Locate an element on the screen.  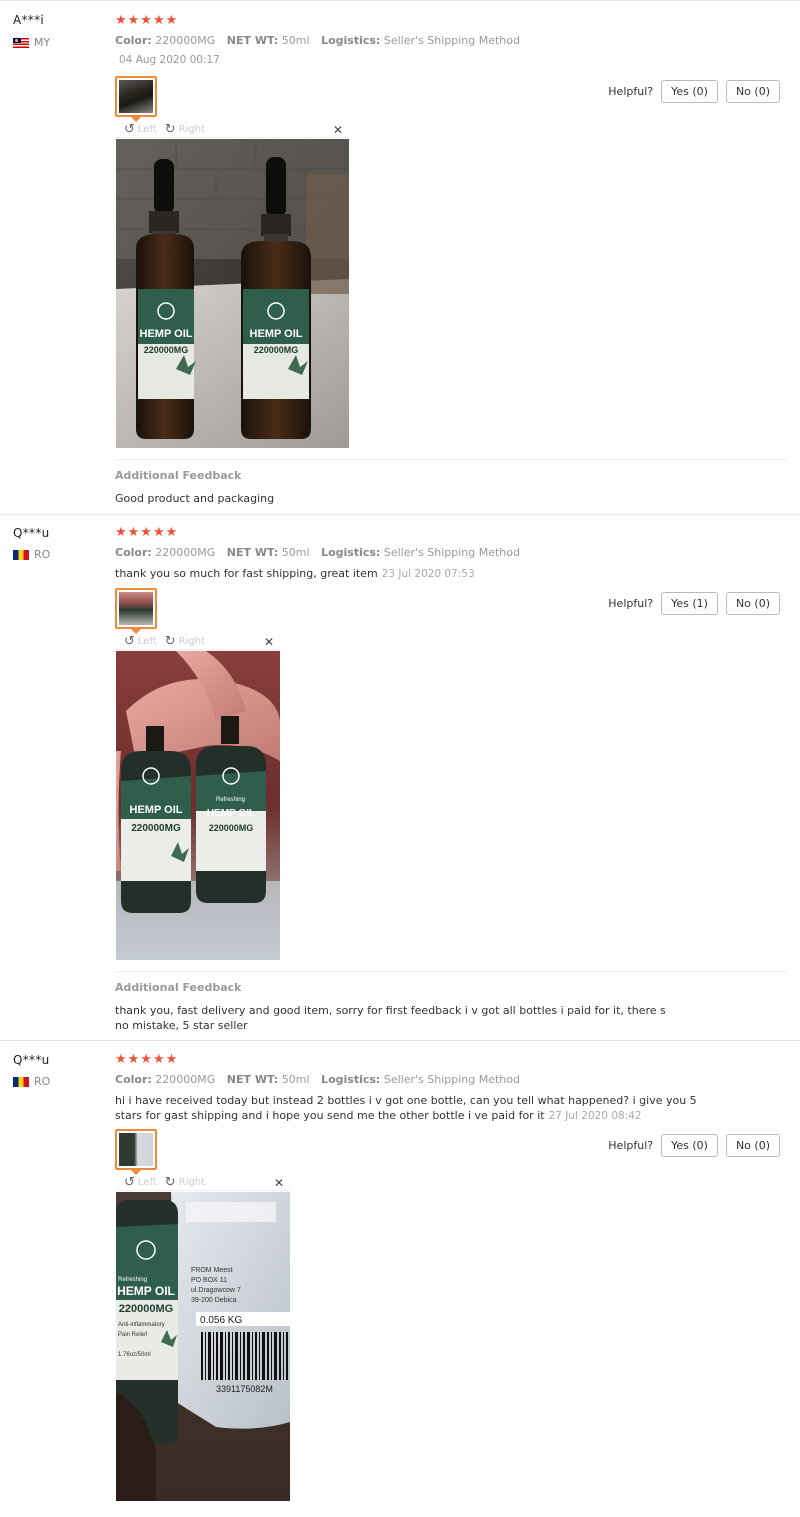
photo-parcel-text: 3391175082M is located at coordinates (244, 1389).